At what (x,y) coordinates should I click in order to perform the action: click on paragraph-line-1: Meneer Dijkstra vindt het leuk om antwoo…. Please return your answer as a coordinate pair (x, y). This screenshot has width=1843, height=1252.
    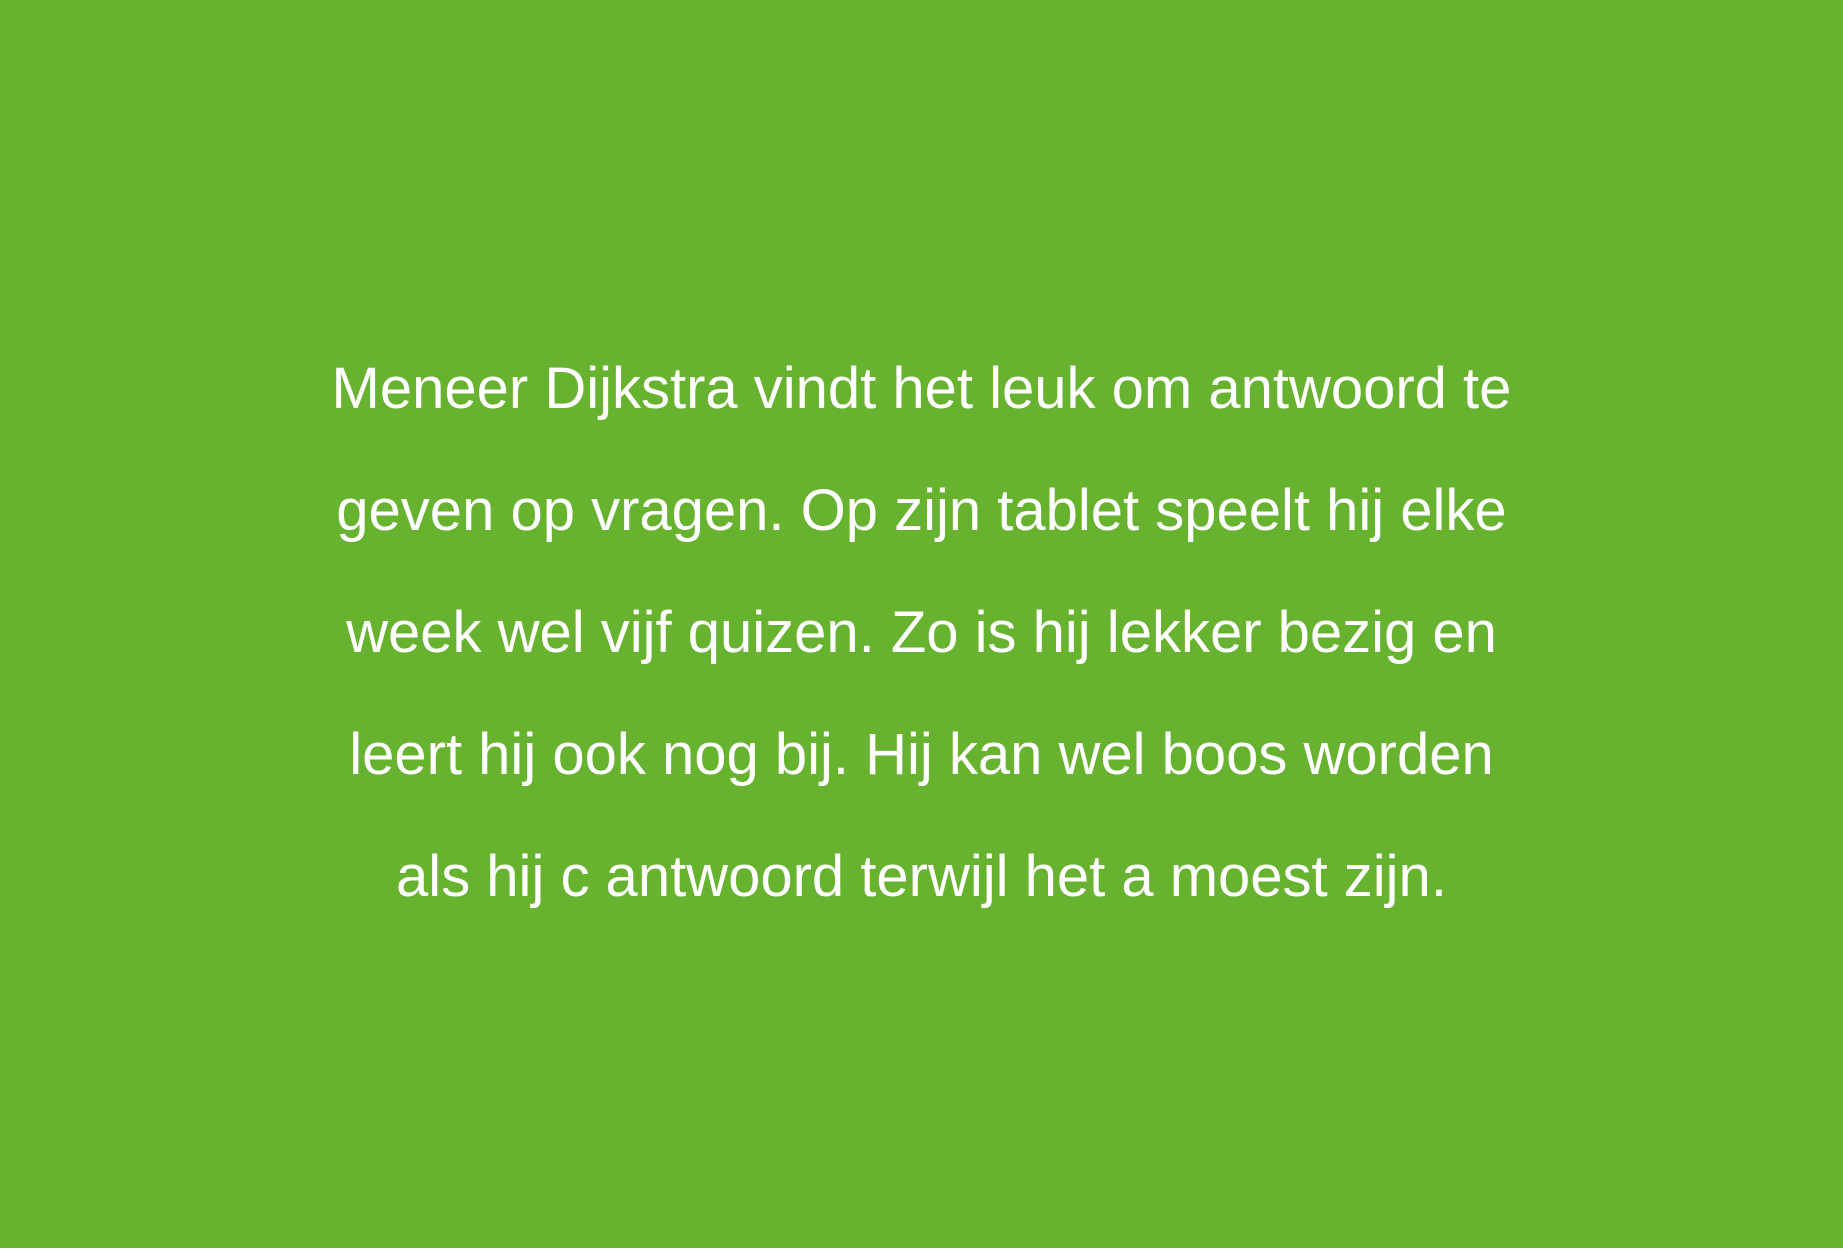
    Looking at the image, I should click on (921, 388).